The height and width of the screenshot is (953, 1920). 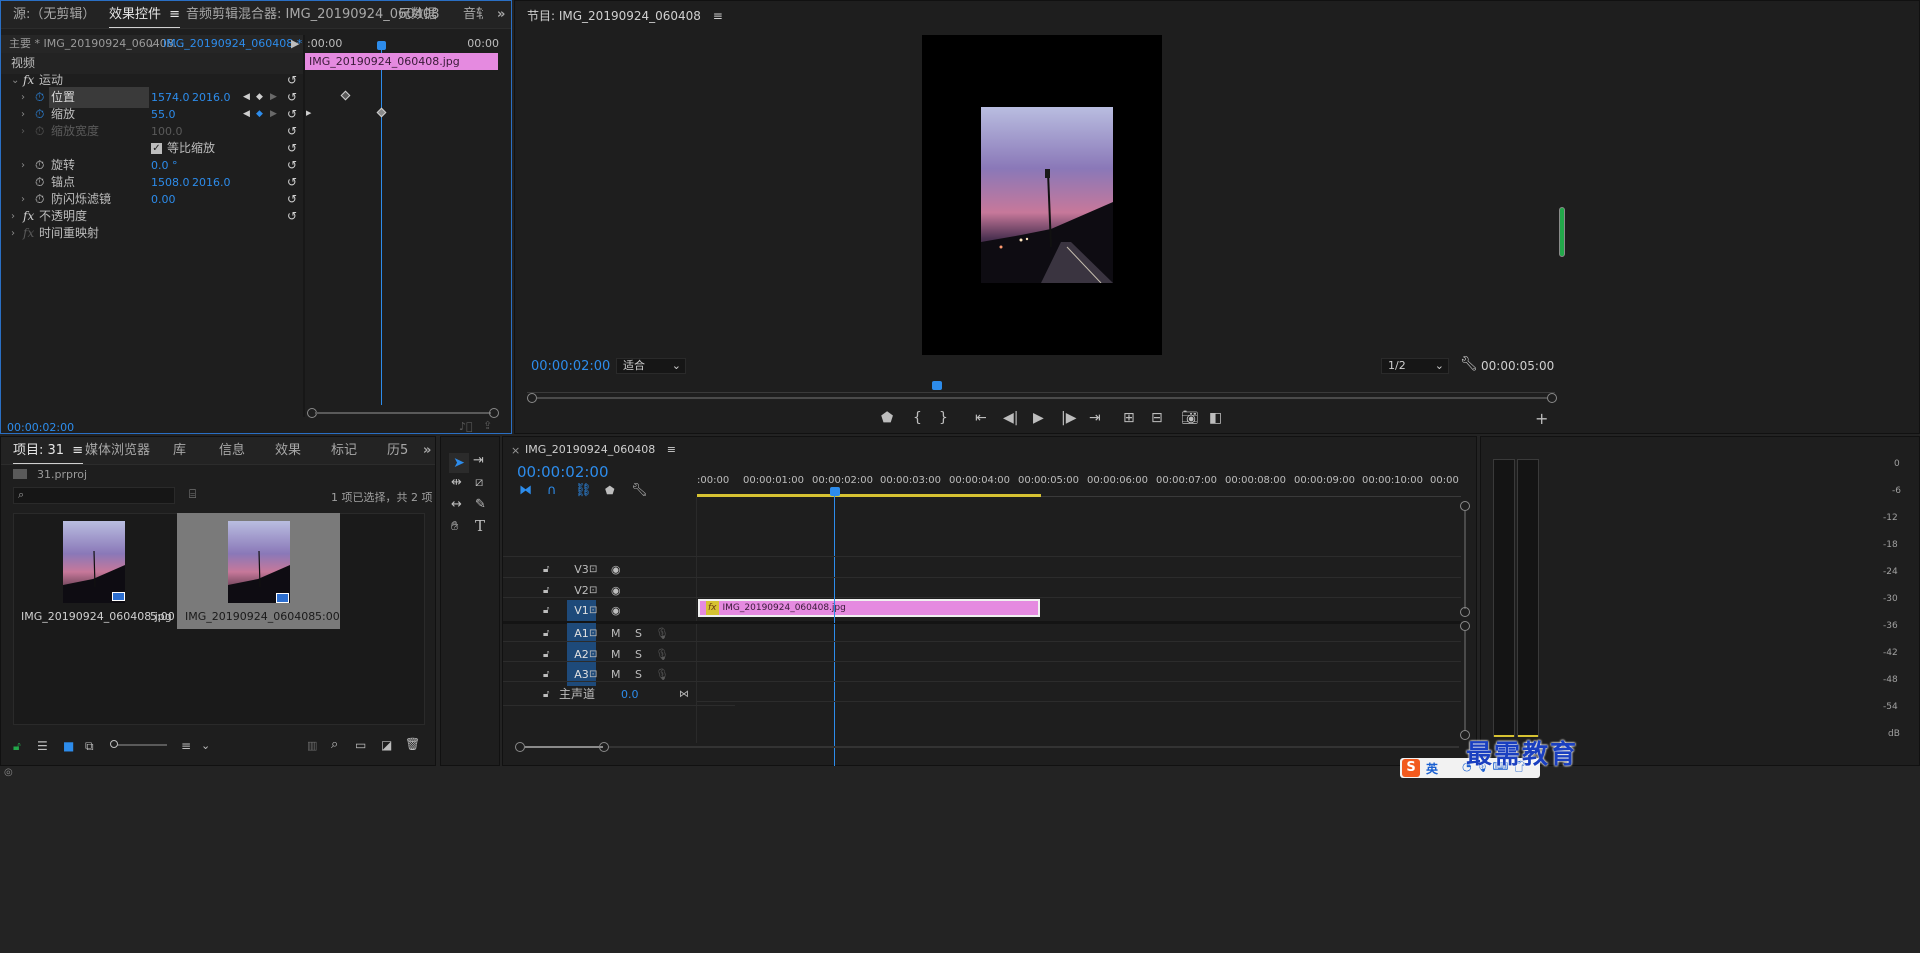 I want to click on new-bin-icon: ▭, so click(x=360, y=745).